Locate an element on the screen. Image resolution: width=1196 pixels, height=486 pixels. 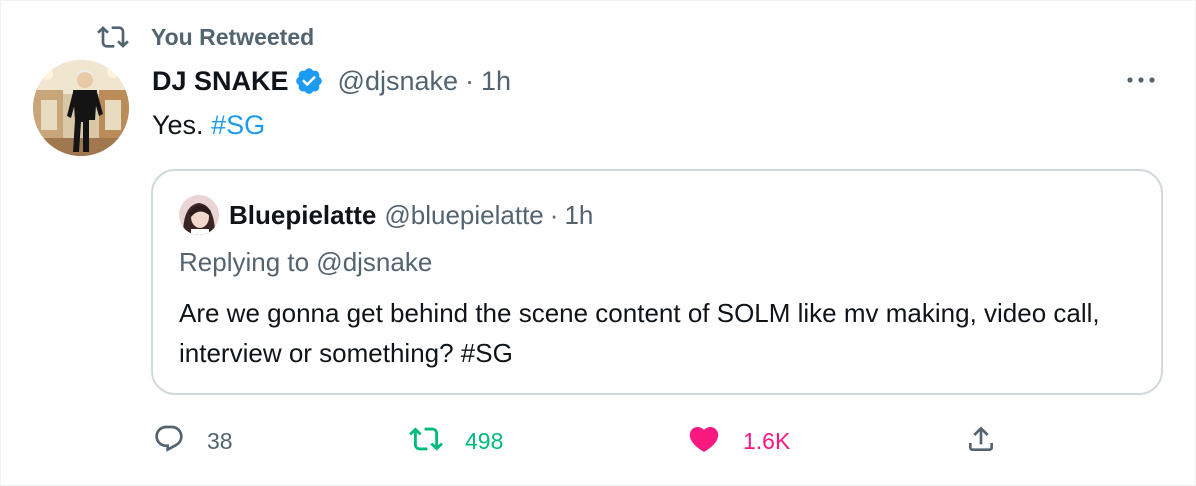
share-button is located at coordinates (981, 441).